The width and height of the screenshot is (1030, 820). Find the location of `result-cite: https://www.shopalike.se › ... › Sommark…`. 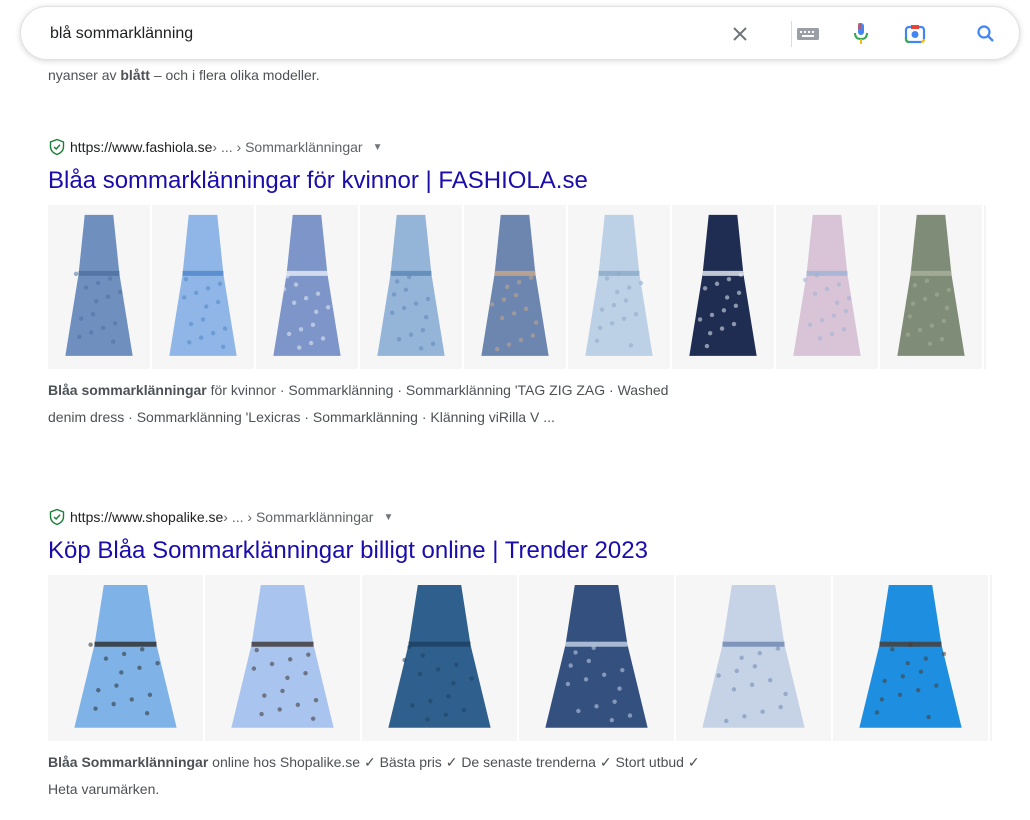

result-cite: https://www.shopalike.se › ... › Sommark… is located at coordinates (520, 517).